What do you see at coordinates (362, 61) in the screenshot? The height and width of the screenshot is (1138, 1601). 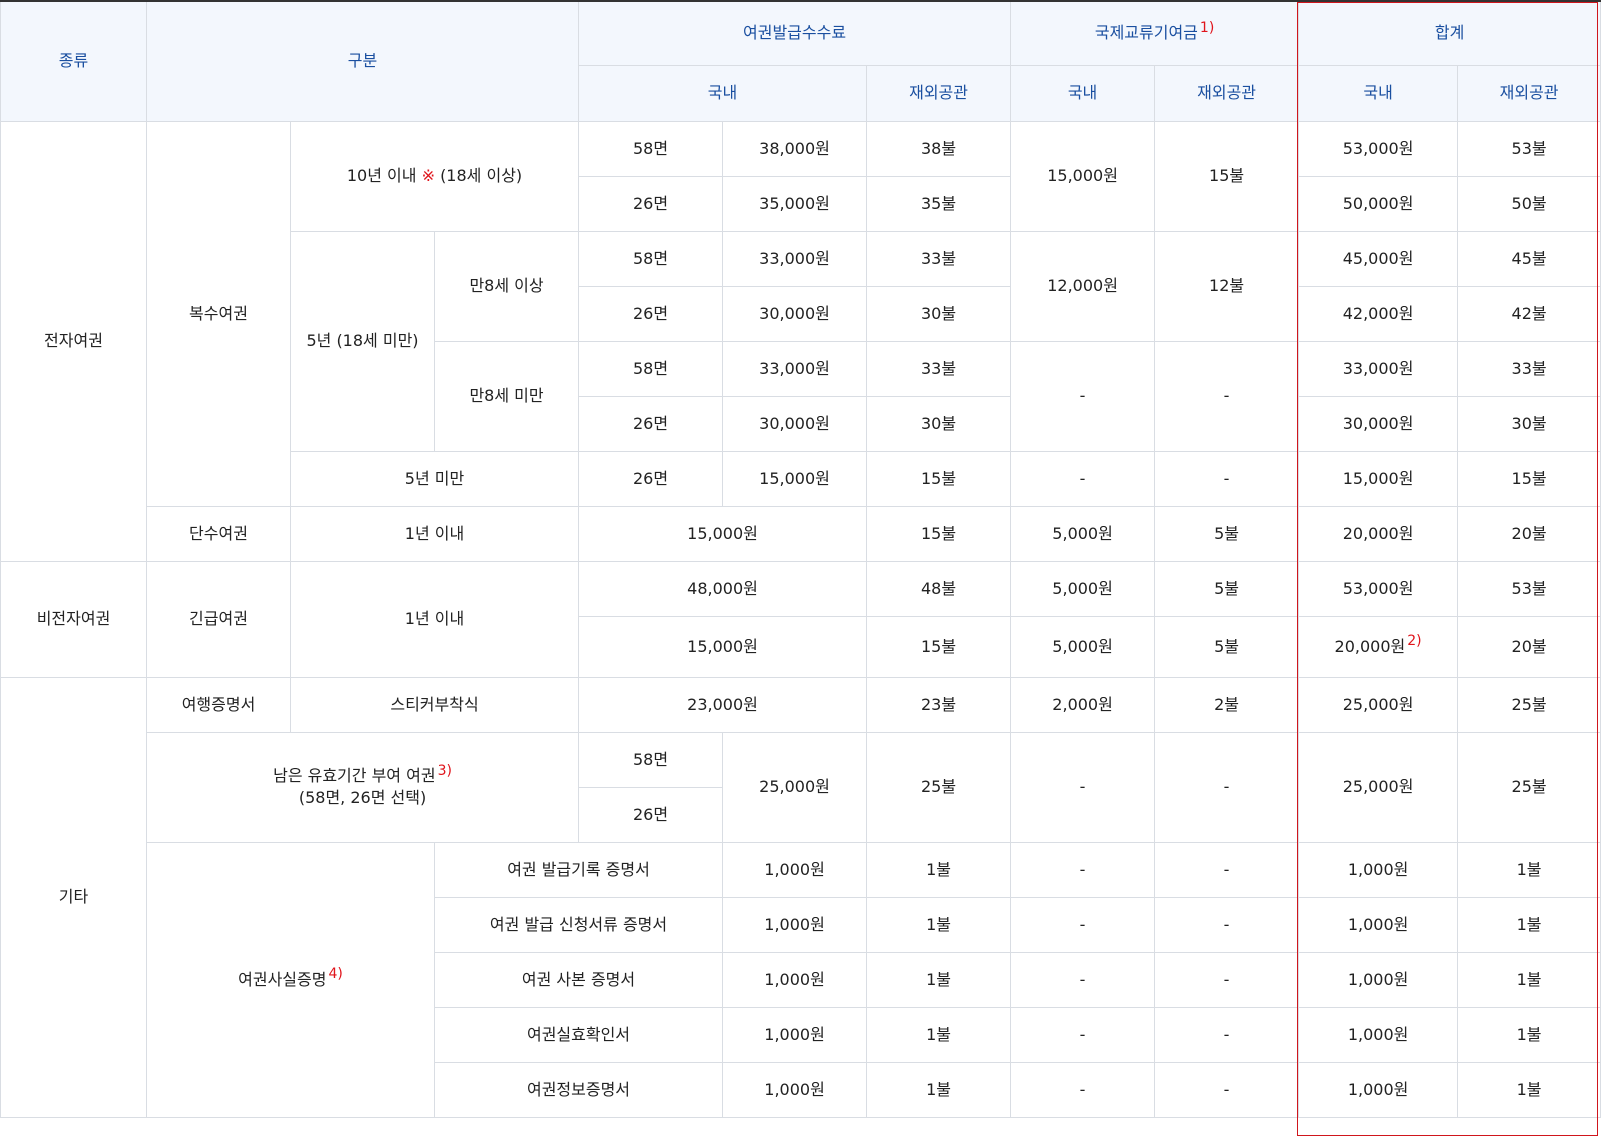 I see `header-category: 구분` at bounding box center [362, 61].